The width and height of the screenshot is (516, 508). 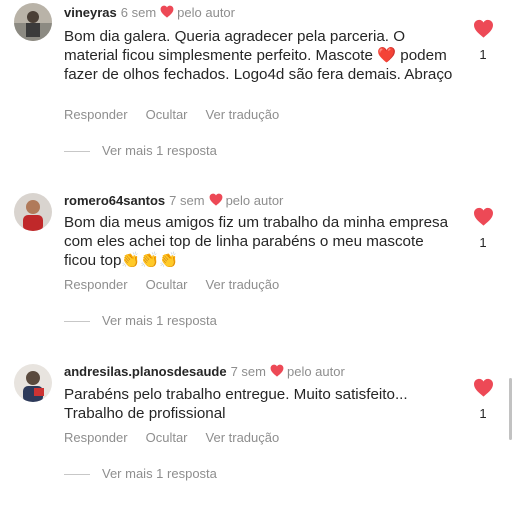 What do you see at coordinates (145, 371) in the screenshot?
I see `username: andresilas.planosdesaude` at bounding box center [145, 371].